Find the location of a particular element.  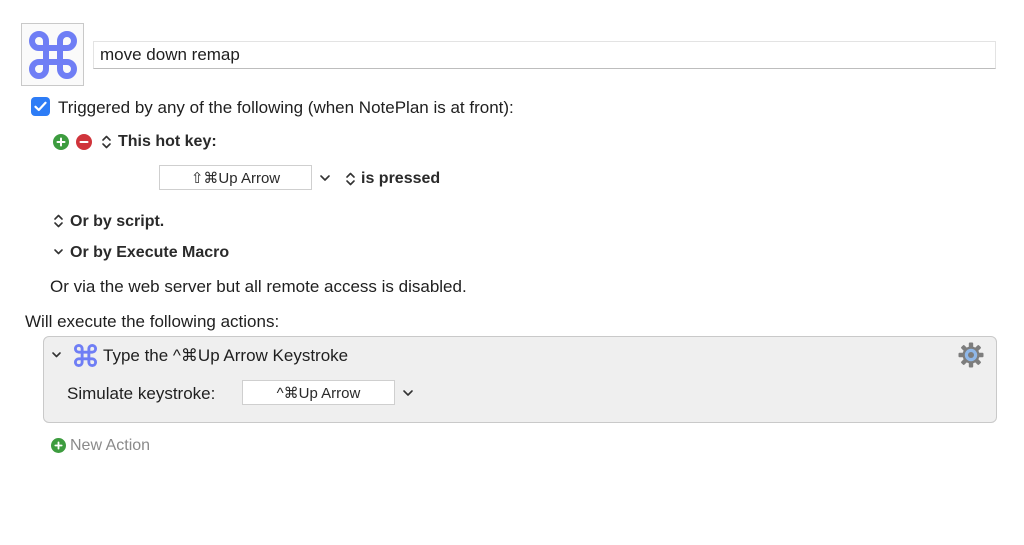

macro-name-input is located at coordinates (544, 55).